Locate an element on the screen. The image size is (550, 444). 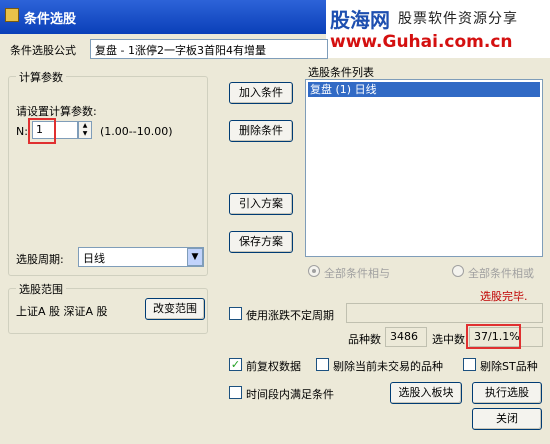
period-label: 选股周期: is located at coordinates (40, 259).